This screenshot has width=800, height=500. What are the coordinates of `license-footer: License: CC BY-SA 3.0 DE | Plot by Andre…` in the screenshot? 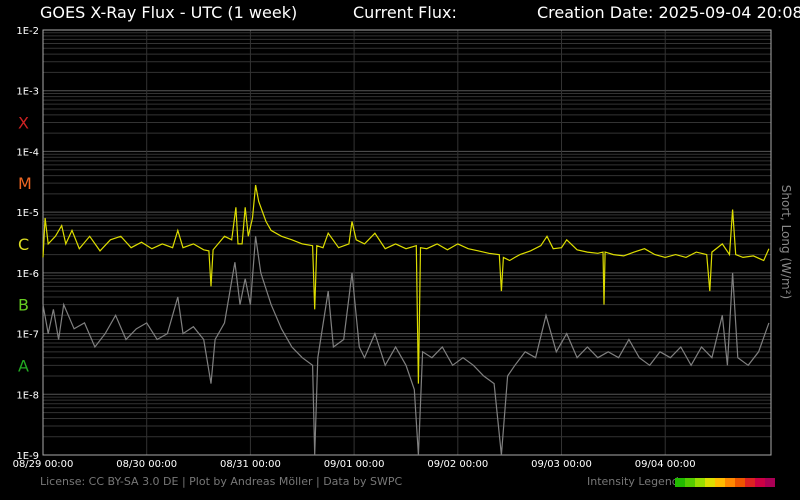 It's located at (221, 481).